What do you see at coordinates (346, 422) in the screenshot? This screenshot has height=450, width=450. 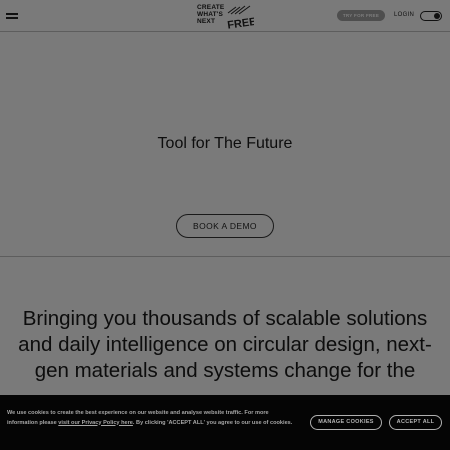 I see `manage-cookies-button: MANAGE COOKIES` at bounding box center [346, 422].